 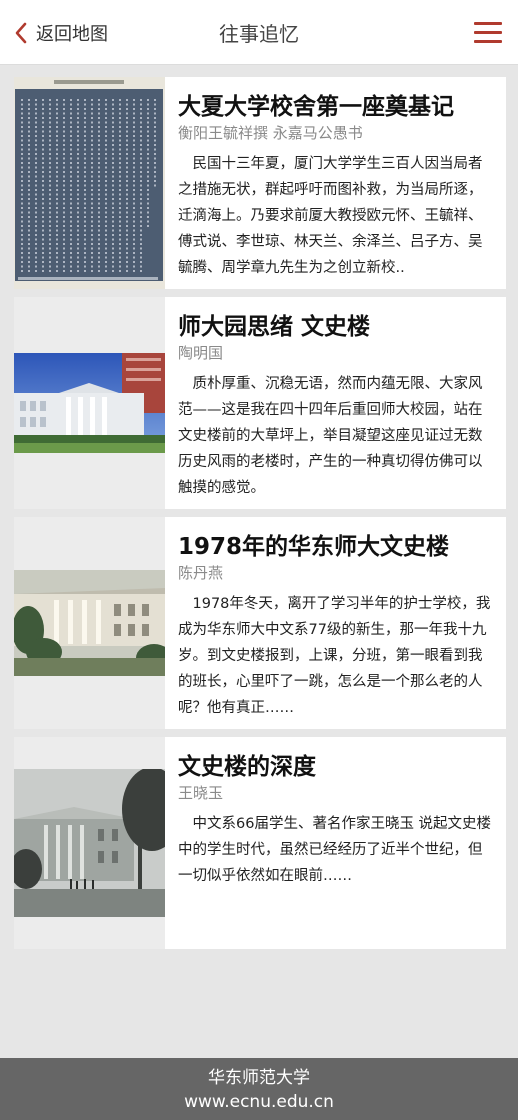 What do you see at coordinates (72, 34) in the screenshot?
I see `back-label: 返回地图` at bounding box center [72, 34].